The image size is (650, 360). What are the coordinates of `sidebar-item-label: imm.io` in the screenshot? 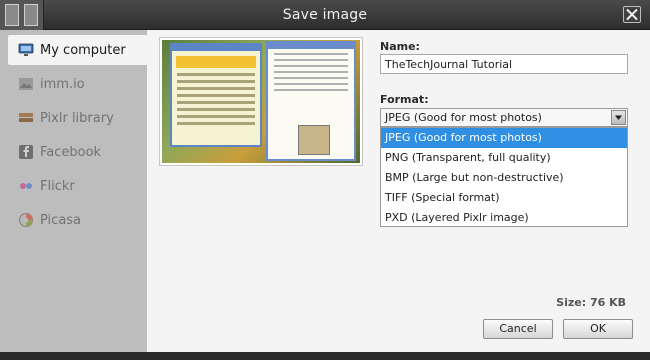 It's located at (62, 84).